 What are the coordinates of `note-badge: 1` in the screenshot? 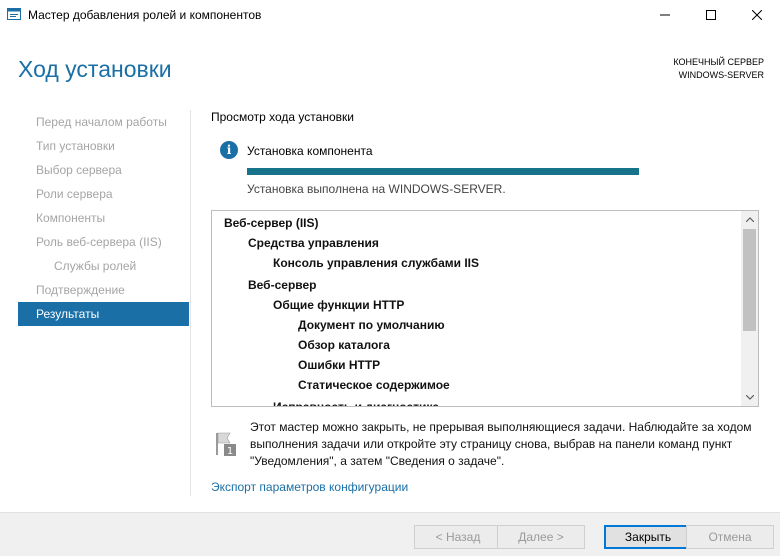 It's located at (230, 451).